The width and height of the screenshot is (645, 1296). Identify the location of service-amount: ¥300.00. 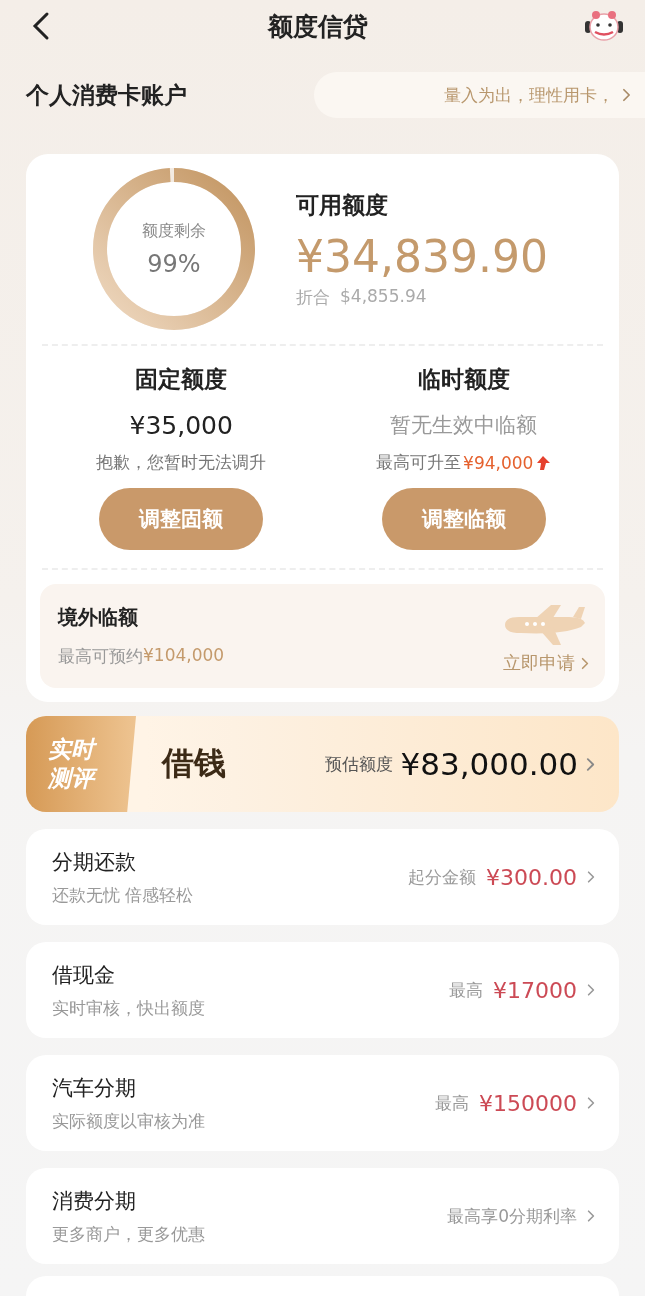
(531, 877).